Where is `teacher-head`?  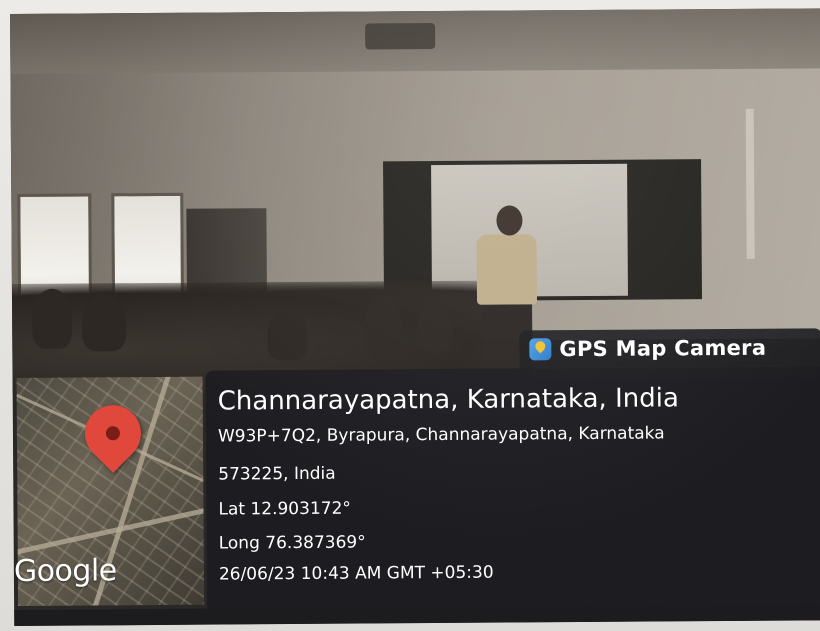 teacher-head is located at coordinates (509, 220).